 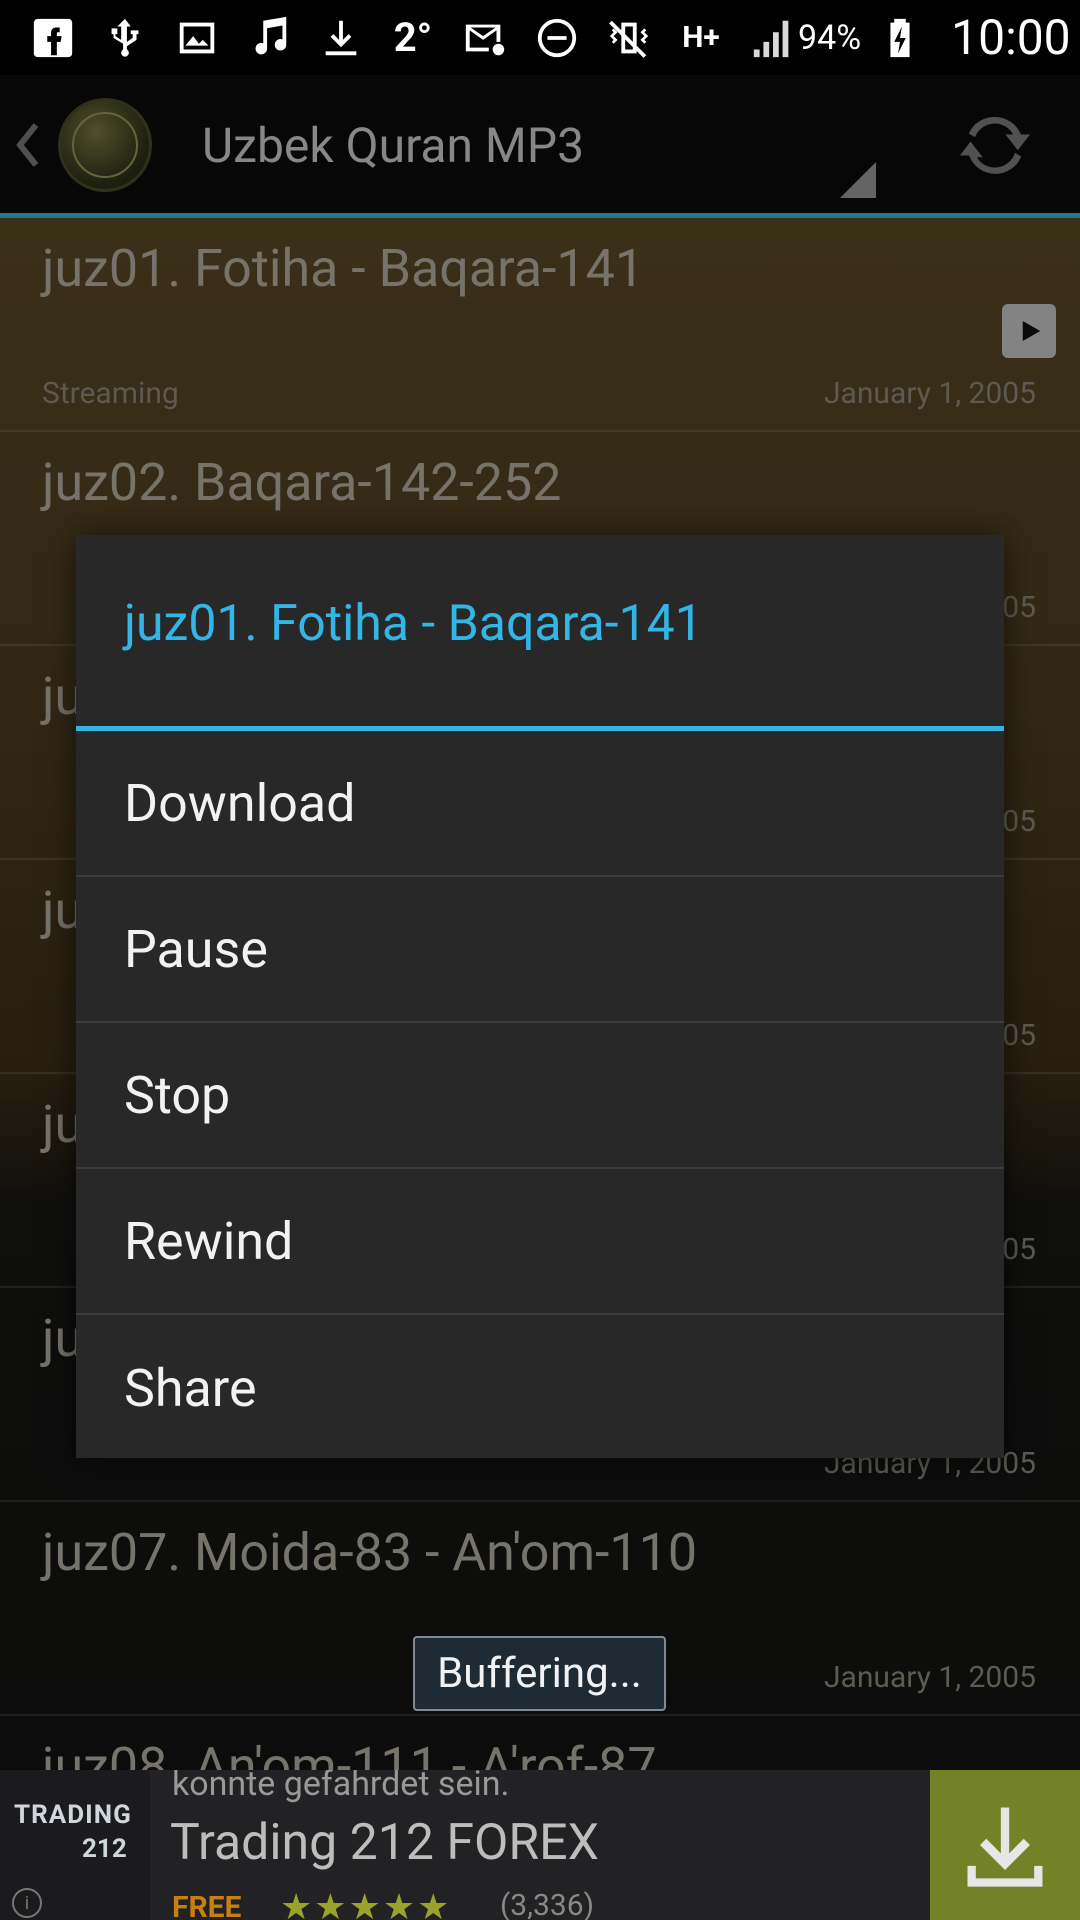 I want to click on ad-title: Trading 212 FOREX, so click(x=384, y=1843).